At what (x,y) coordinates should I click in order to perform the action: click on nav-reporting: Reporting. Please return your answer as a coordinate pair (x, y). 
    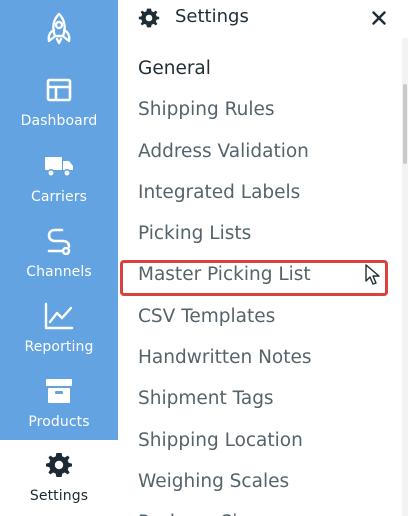
    Looking at the image, I should click on (59, 339).